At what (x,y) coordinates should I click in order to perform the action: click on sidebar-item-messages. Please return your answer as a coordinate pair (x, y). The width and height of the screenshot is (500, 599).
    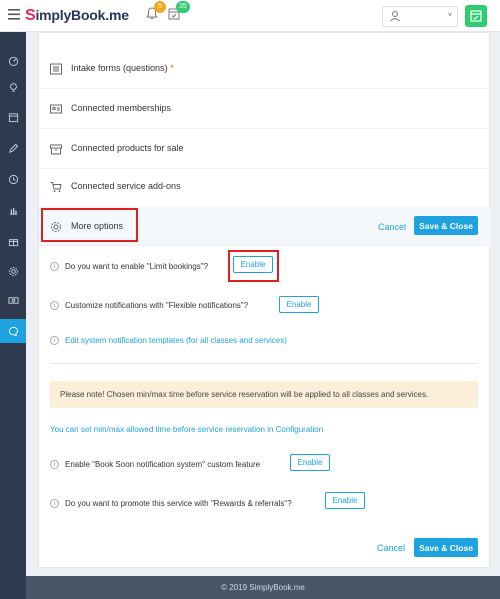
    Looking at the image, I should click on (13, 331).